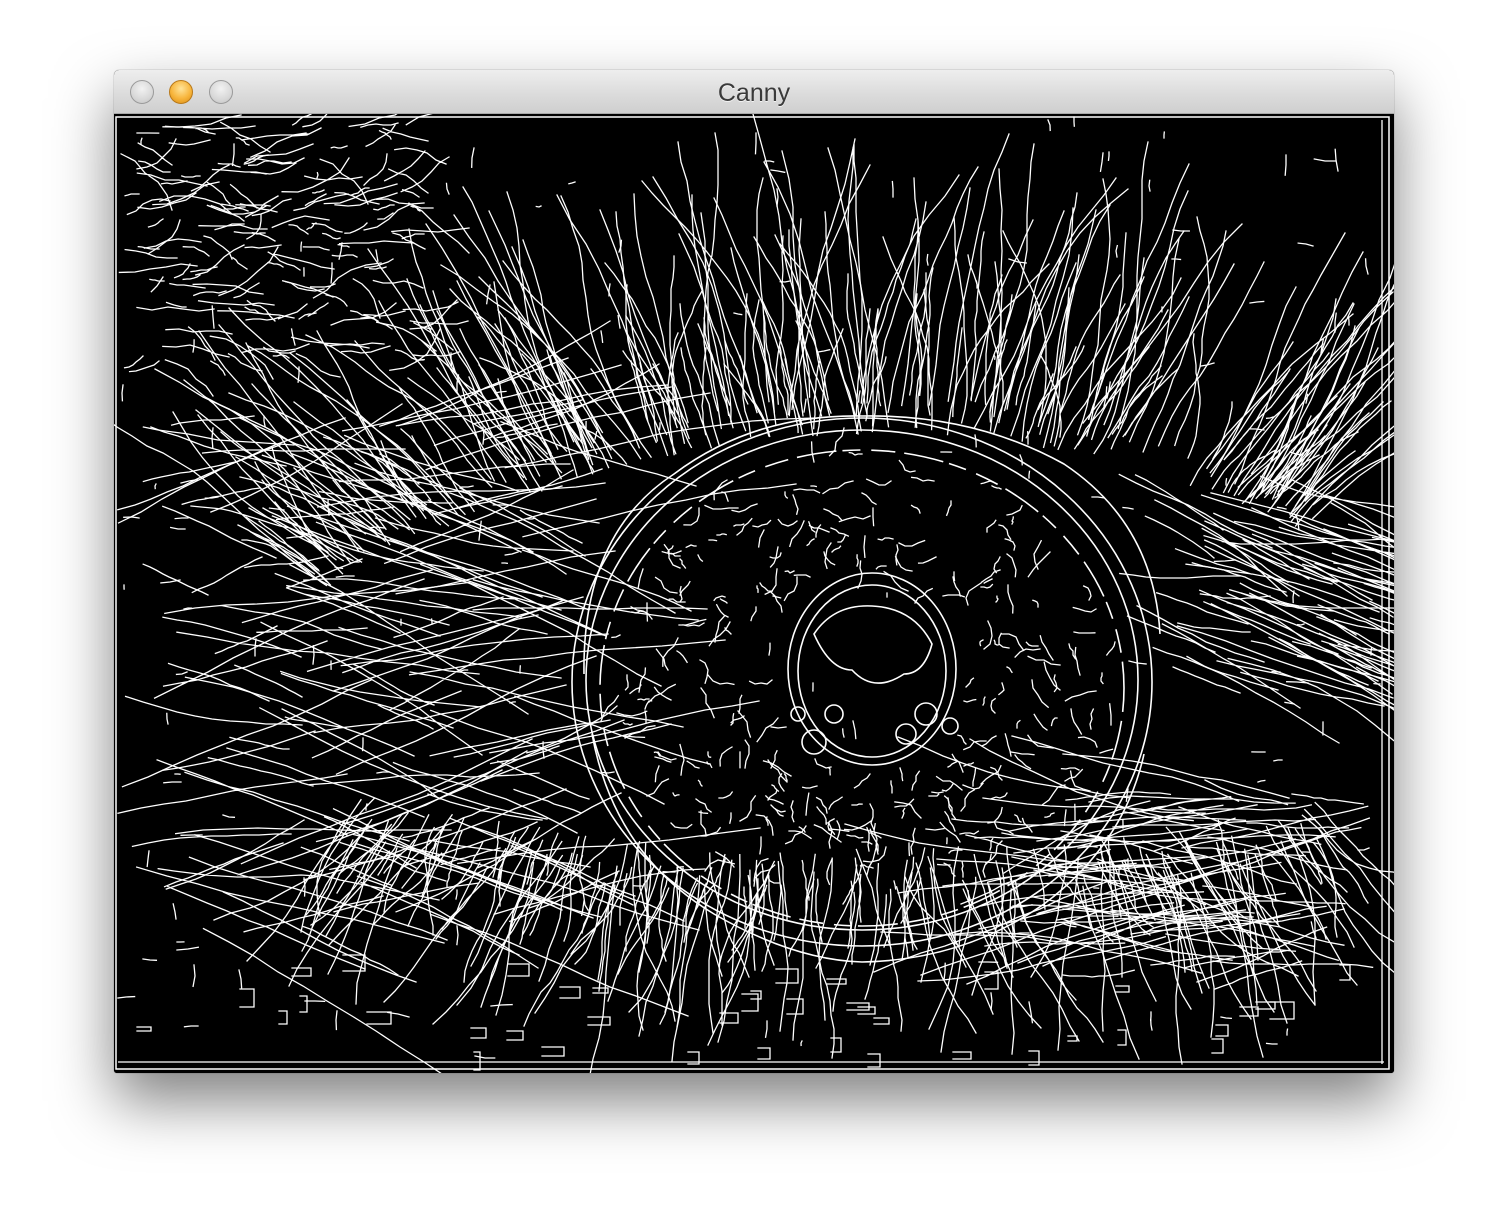  What do you see at coordinates (142, 92) in the screenshot?
I see `close-button` at bounding box center [142, 92].